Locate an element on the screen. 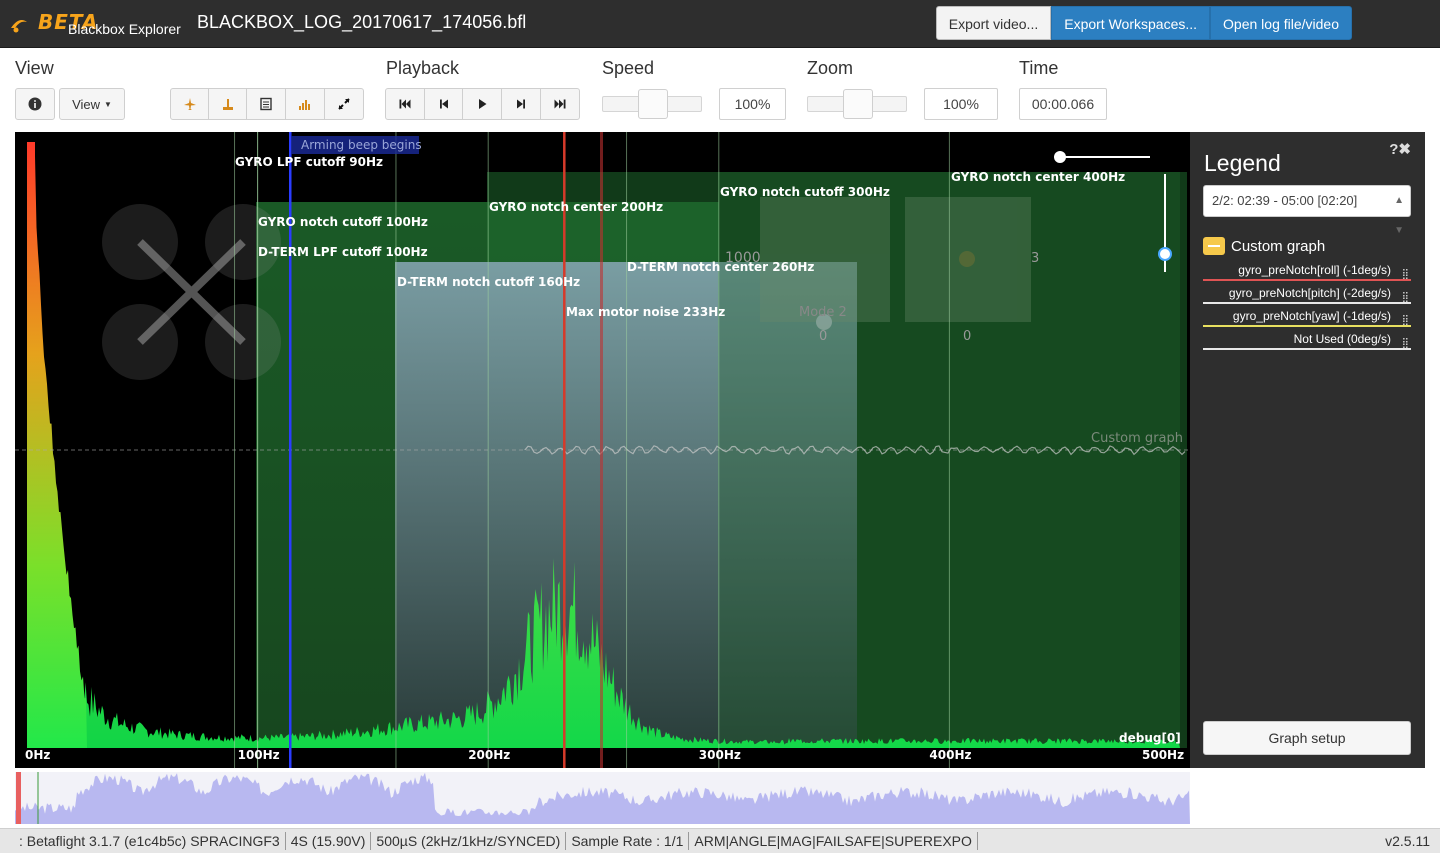  zoom-section-title: Zoom is located at coordinates (830, 68).